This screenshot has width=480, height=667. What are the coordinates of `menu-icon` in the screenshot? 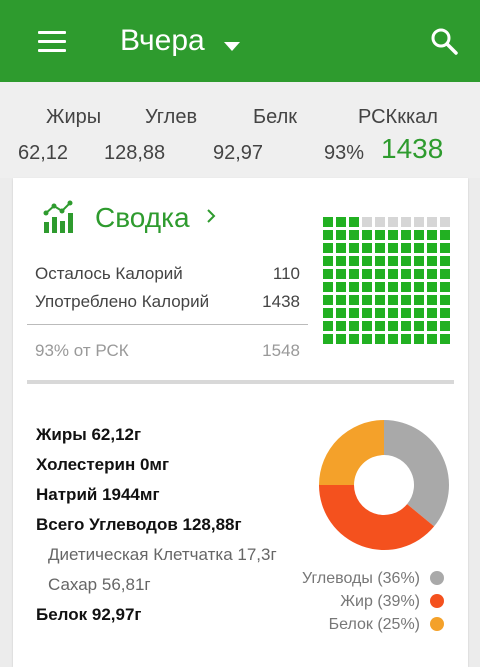 It's located at (52, 42).